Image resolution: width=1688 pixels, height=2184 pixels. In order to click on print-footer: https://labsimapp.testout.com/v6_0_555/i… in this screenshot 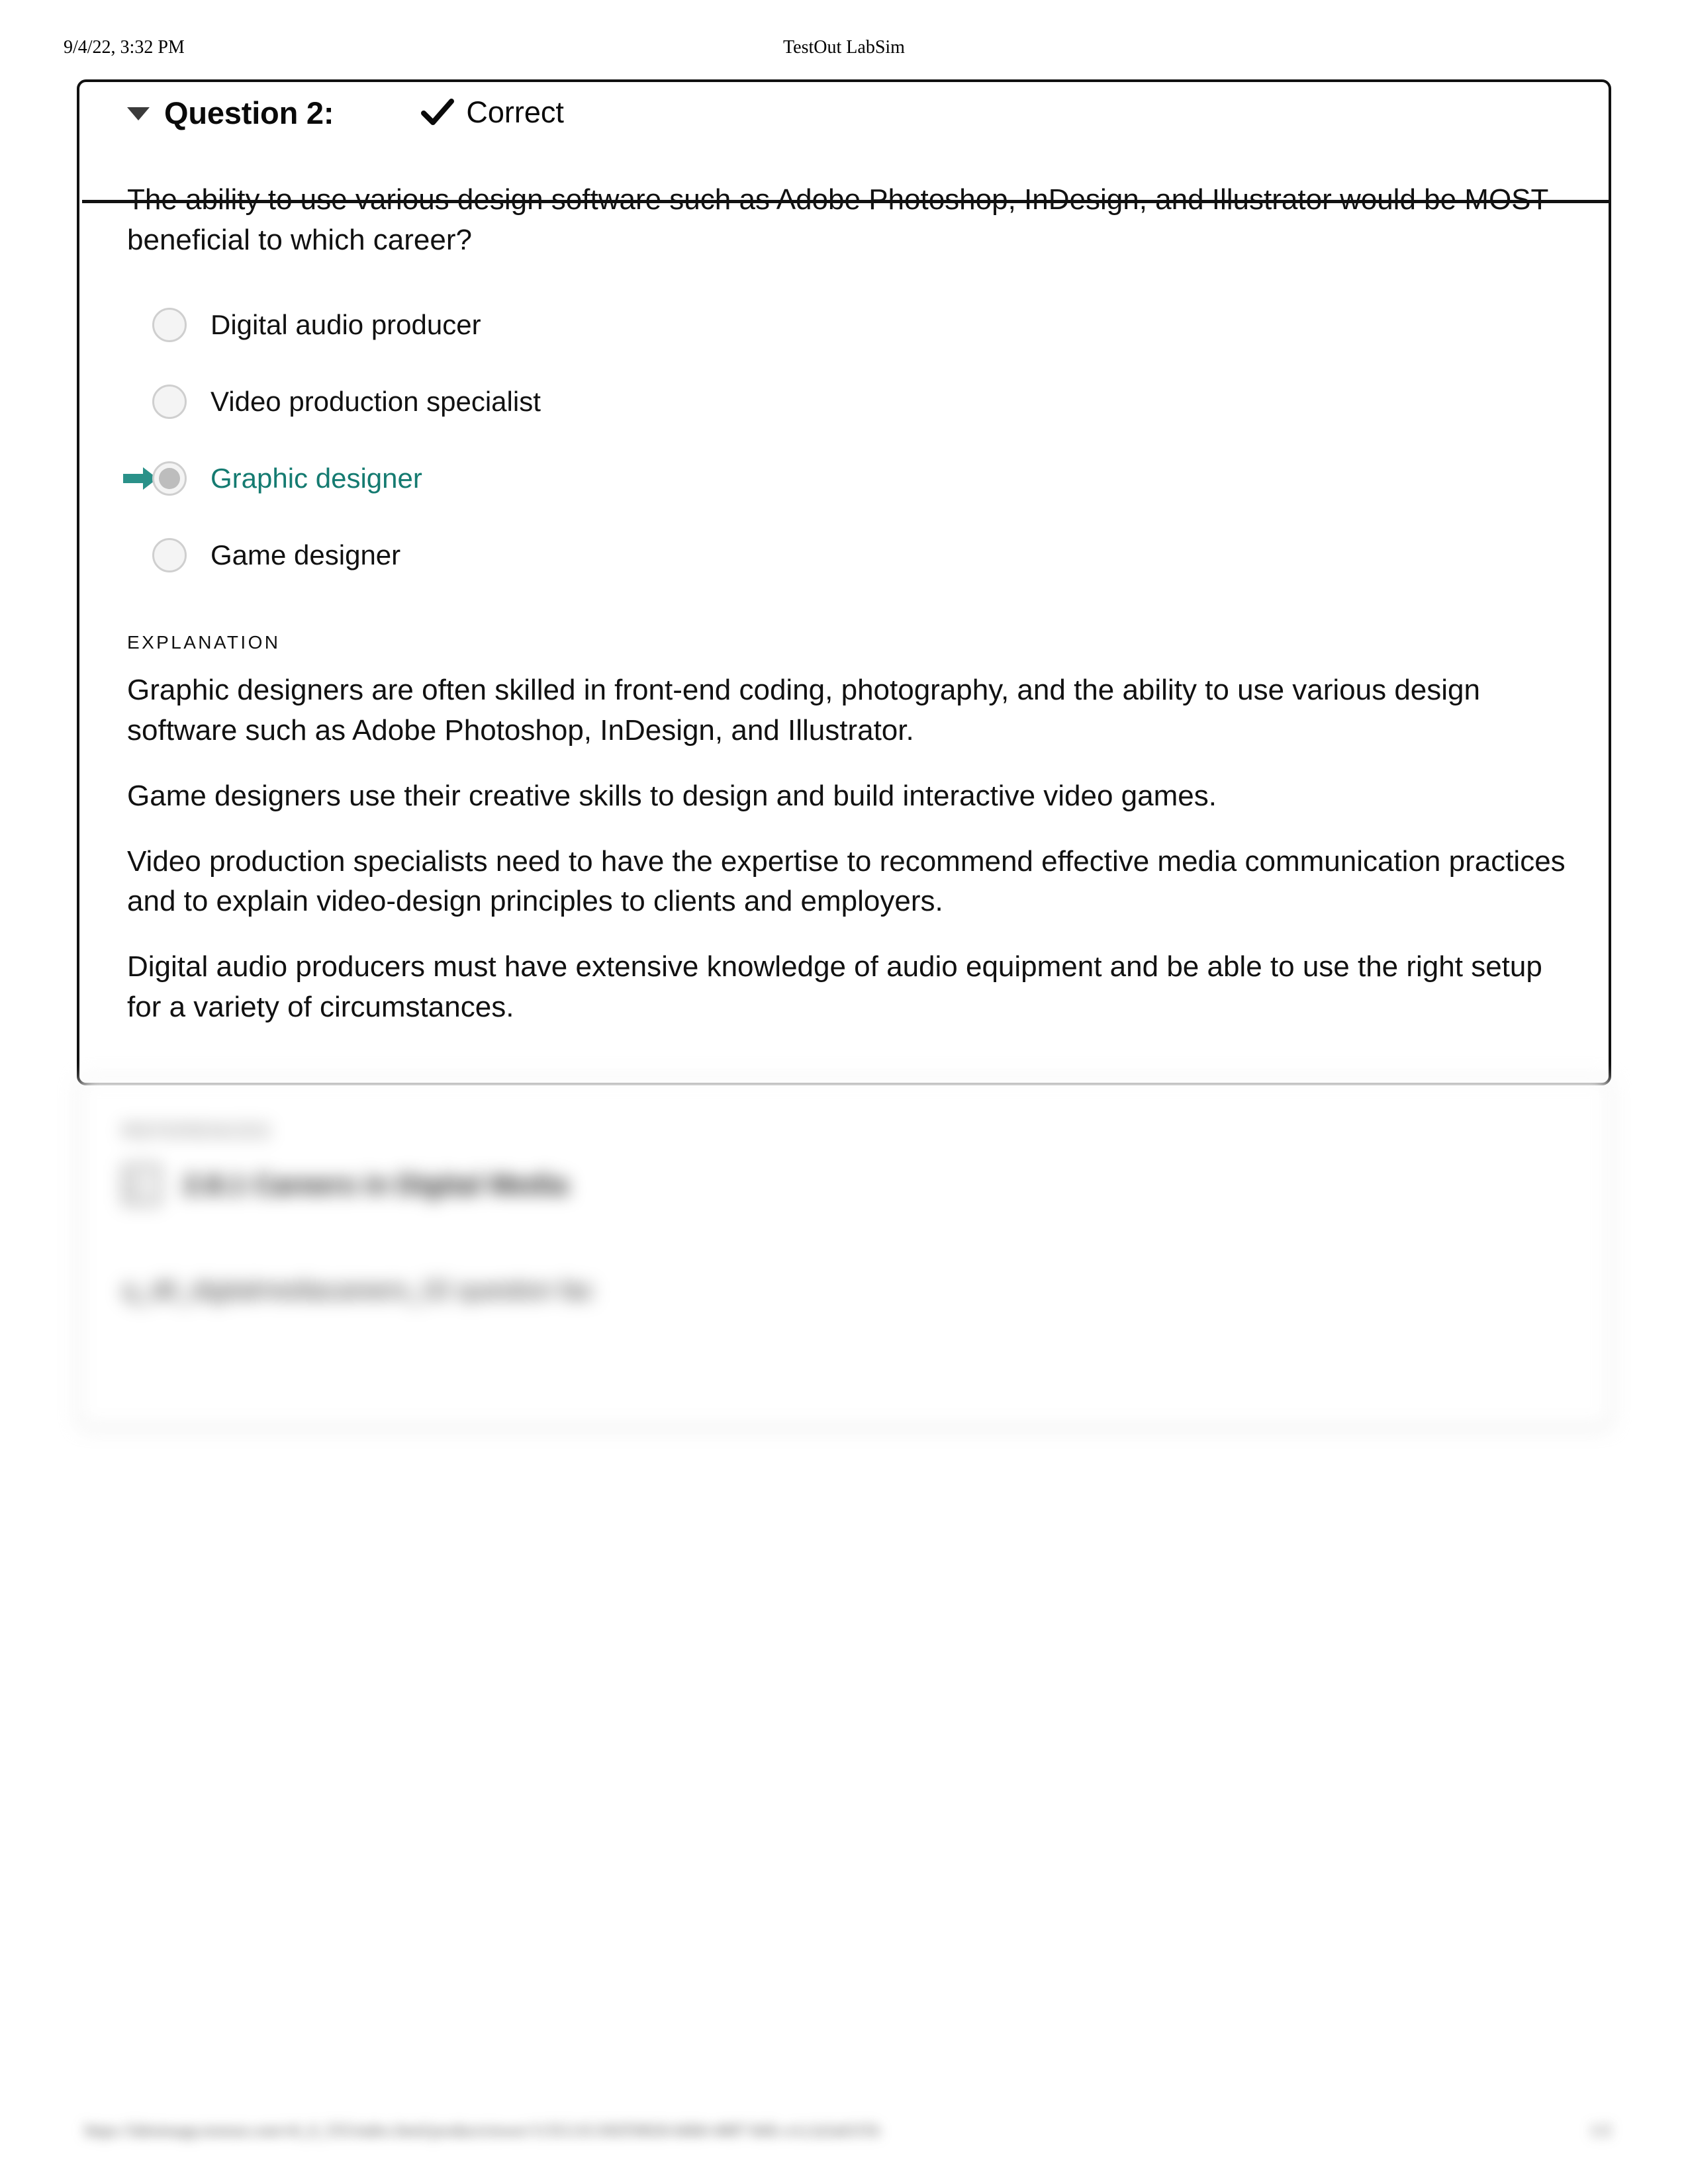, I will do `click(844, 2138)`.